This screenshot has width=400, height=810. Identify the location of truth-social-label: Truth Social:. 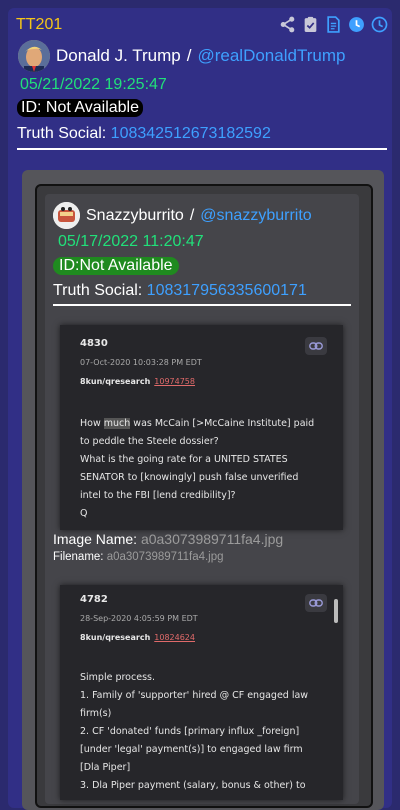
(62, 133).